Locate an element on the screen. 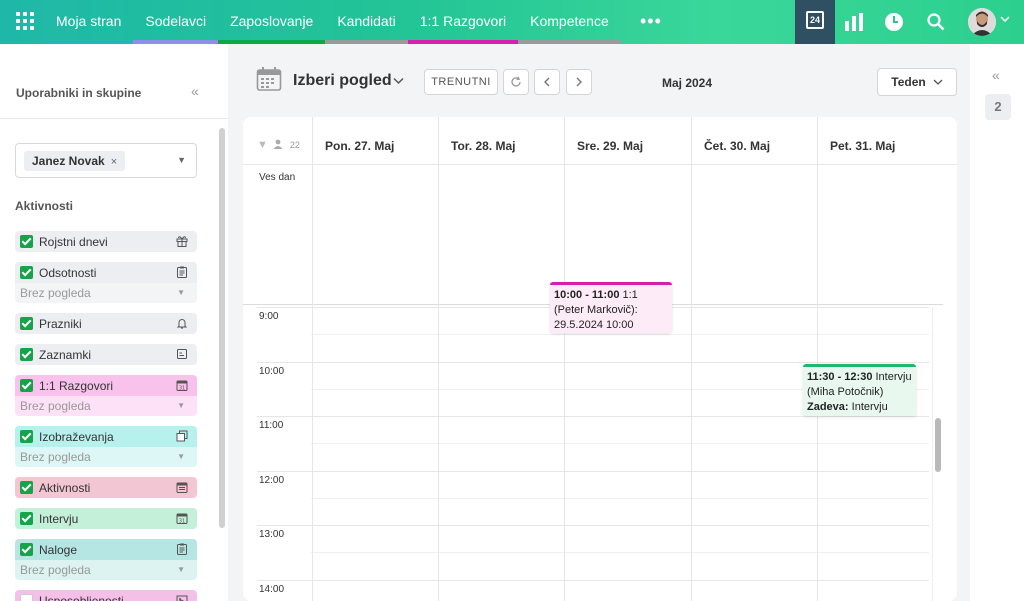 The image size is (1024, 601). activity-row: Usposobljenosti is located at coordinates (106, 595).